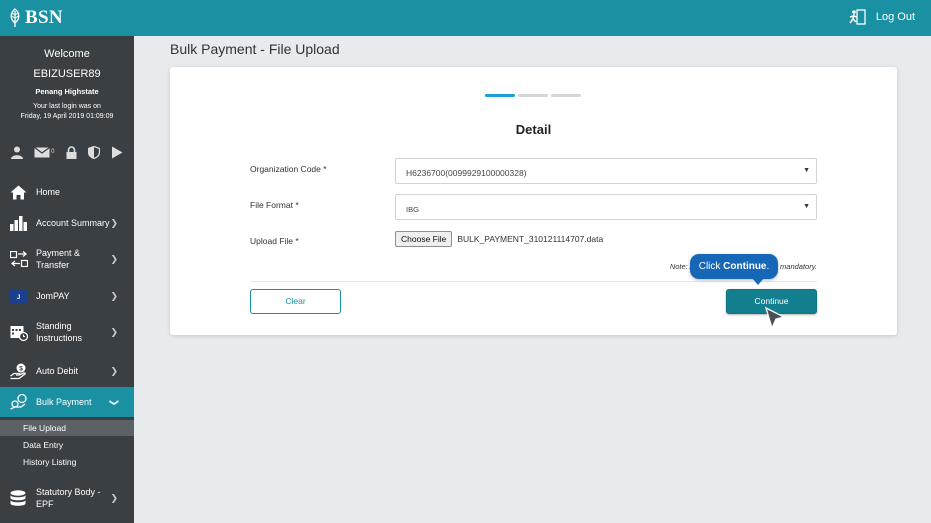  I want to click on sidebar-item-auto-debit: $ Auto Debit ❯, so click(67, 371).